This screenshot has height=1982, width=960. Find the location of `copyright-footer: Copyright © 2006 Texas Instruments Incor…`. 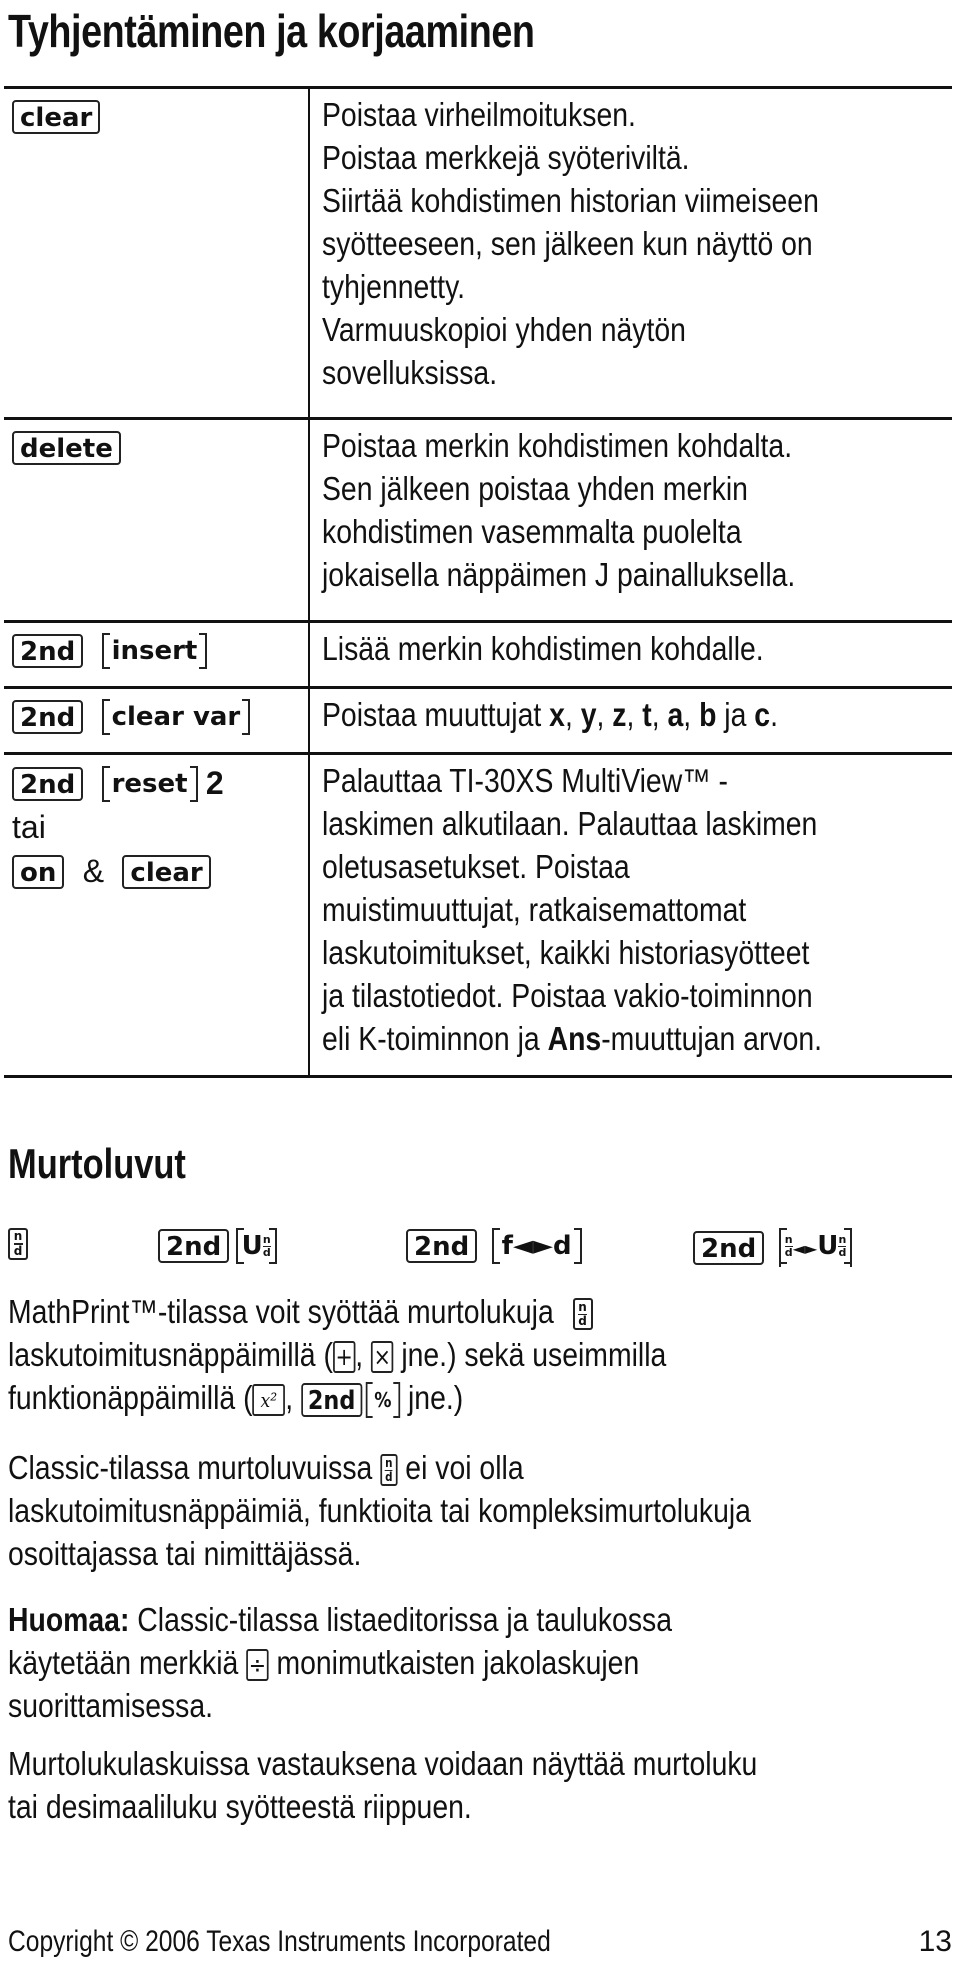

copyright-footer: Copyright © 2006 Texas Instruments Incor… is located at coordinates (279, 1941).